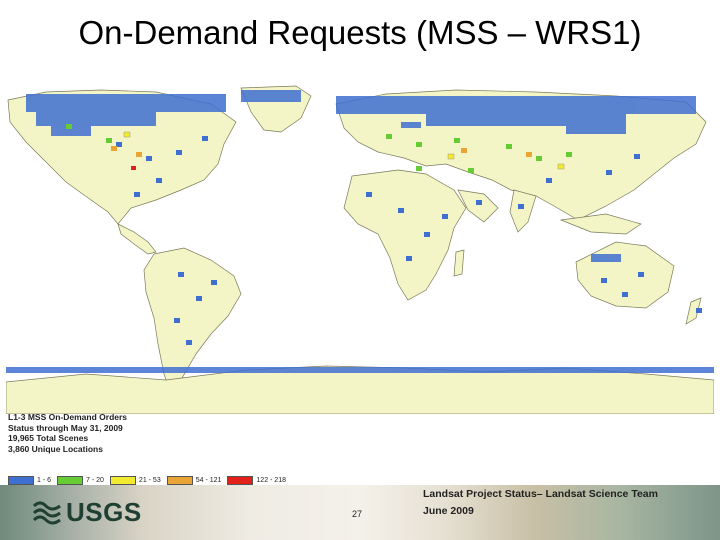  I want to click on legend-title: L1-3 MSS On-Demand Orders, so click(68, 417).